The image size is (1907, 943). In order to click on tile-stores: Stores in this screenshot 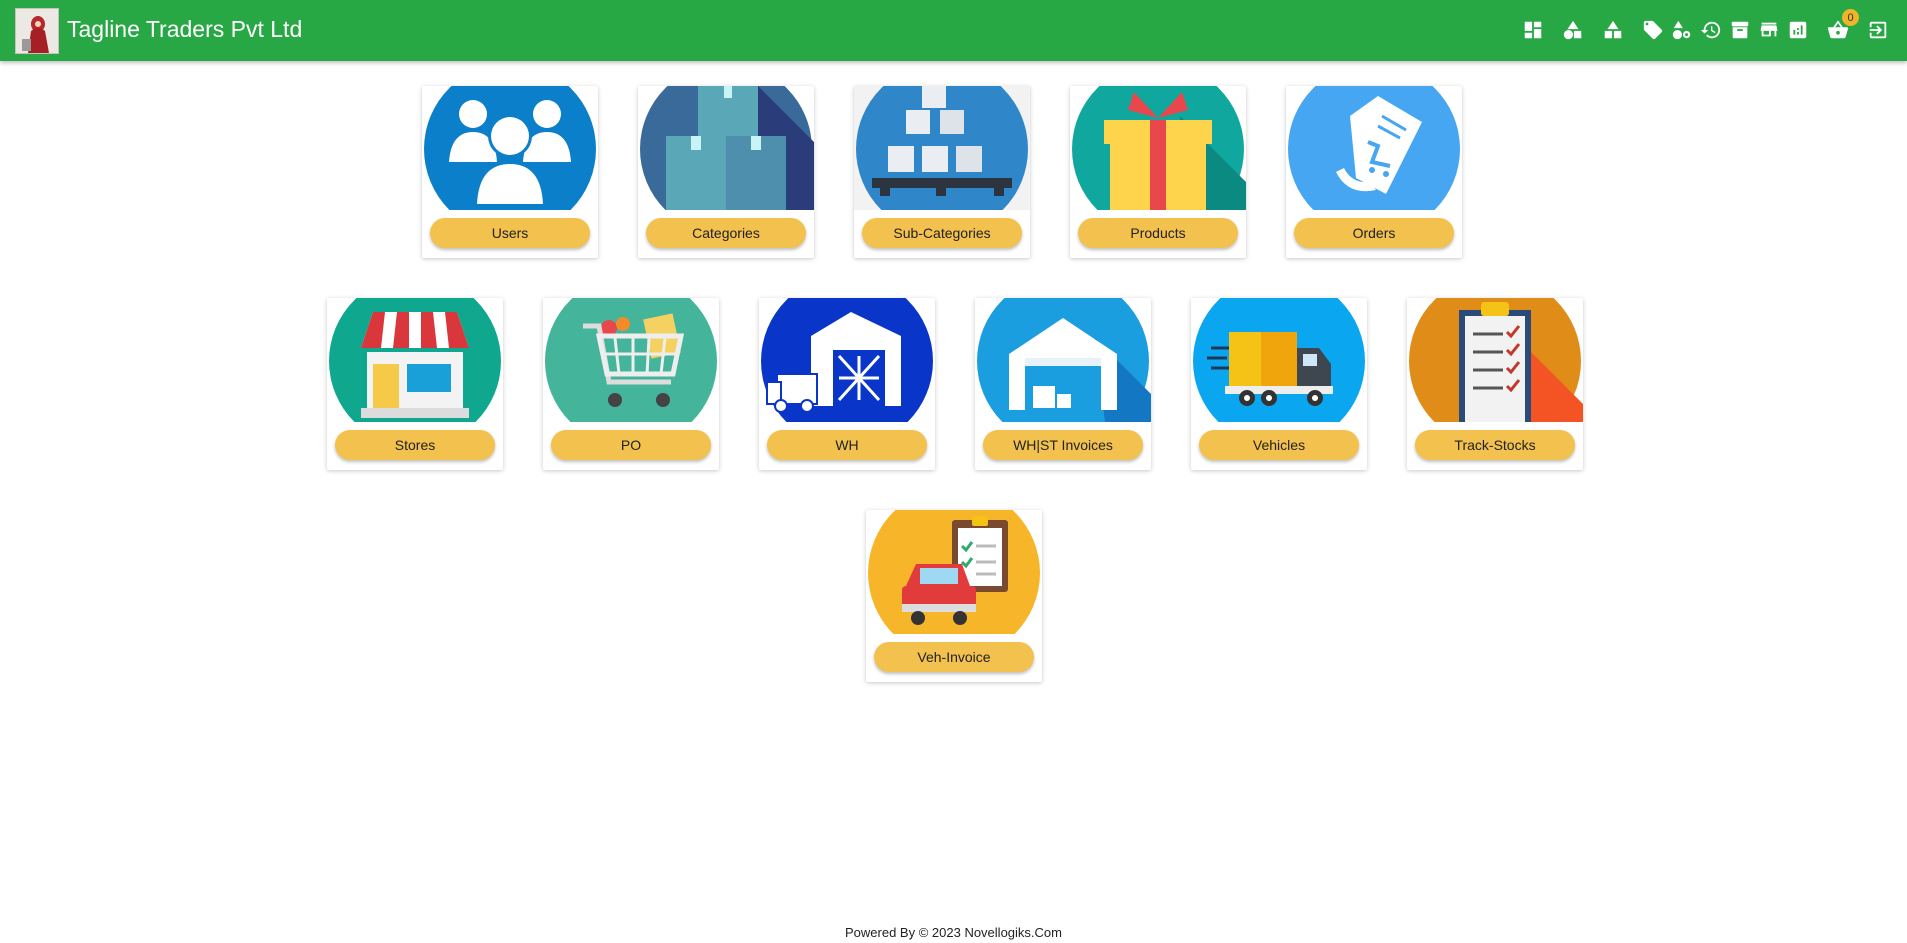, I will do `click(415, 384)`.